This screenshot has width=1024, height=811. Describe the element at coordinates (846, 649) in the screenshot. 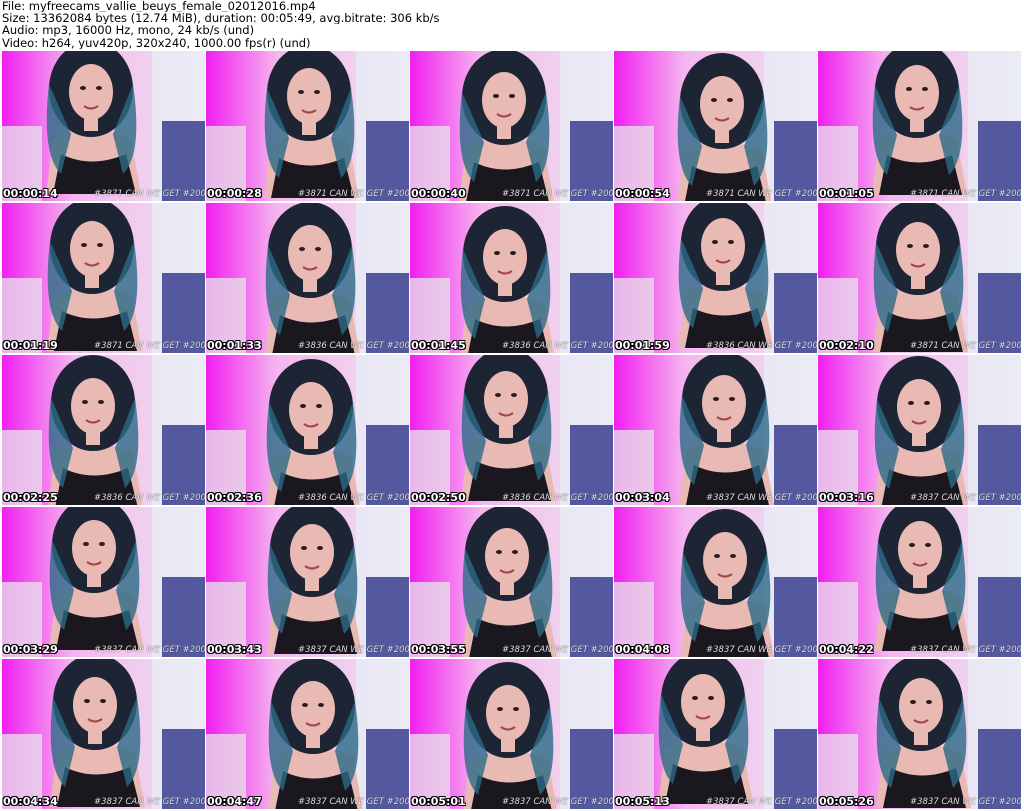

I see `frame-timestamp: 00:04:22` at that location.